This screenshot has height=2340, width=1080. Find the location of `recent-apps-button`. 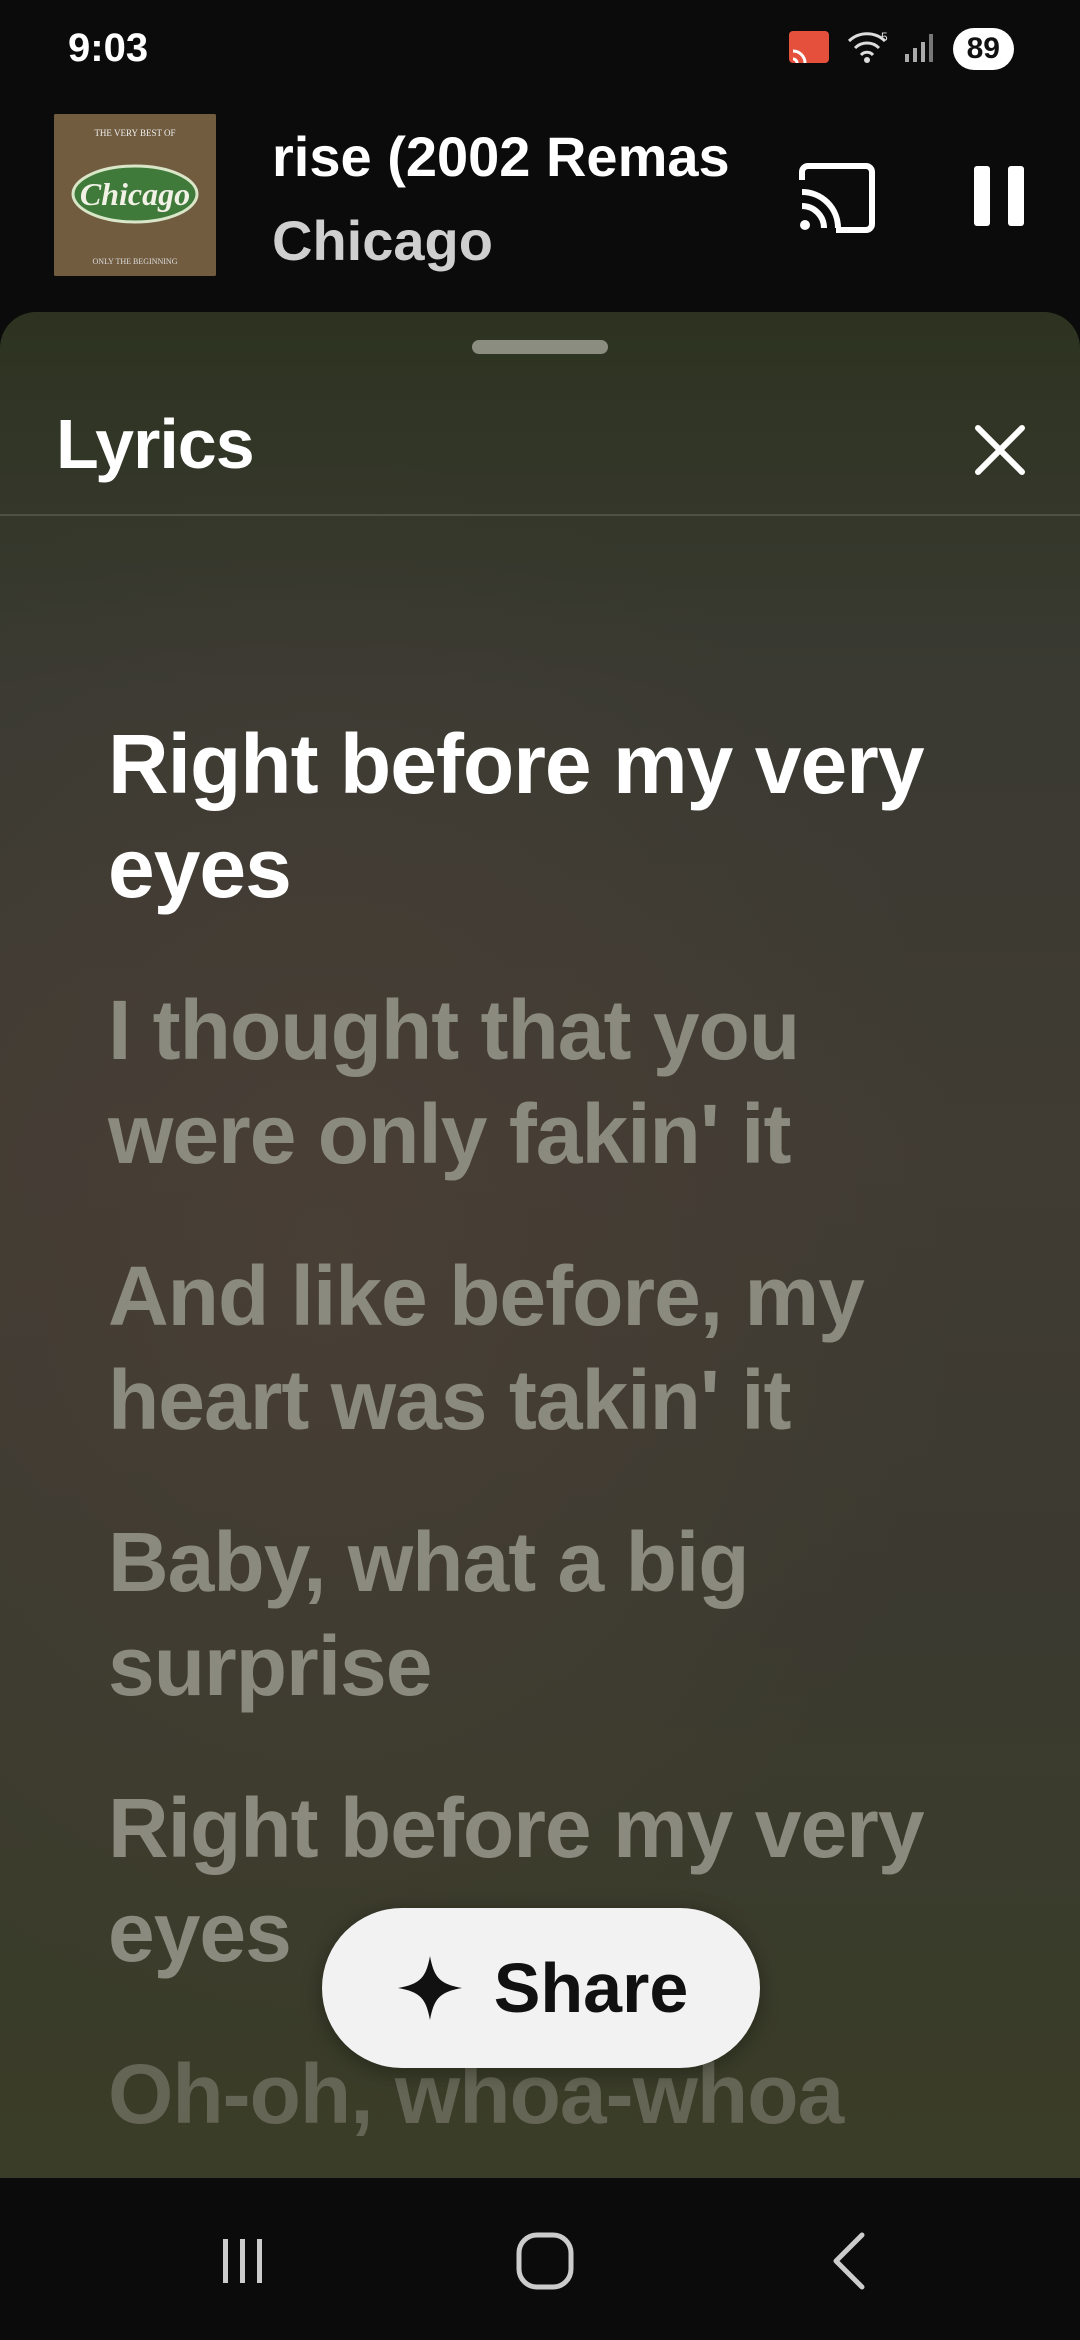

recent-apps-button is located at coordinates (243, 2261).